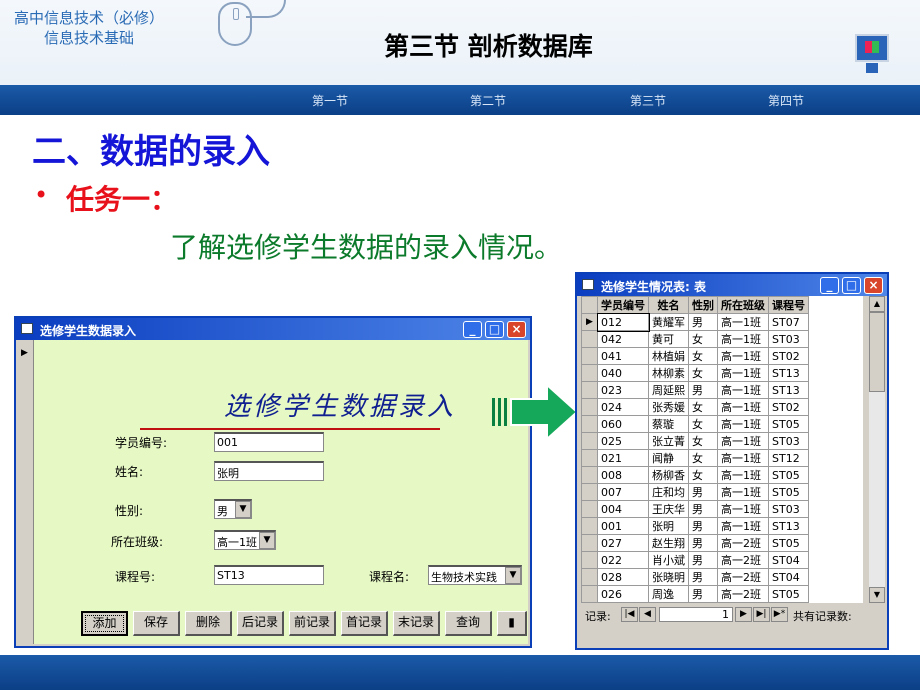 Image resolution: width=920 pixels, height=690 pixels. I want to click on row-selector-header, so click(589, 305).